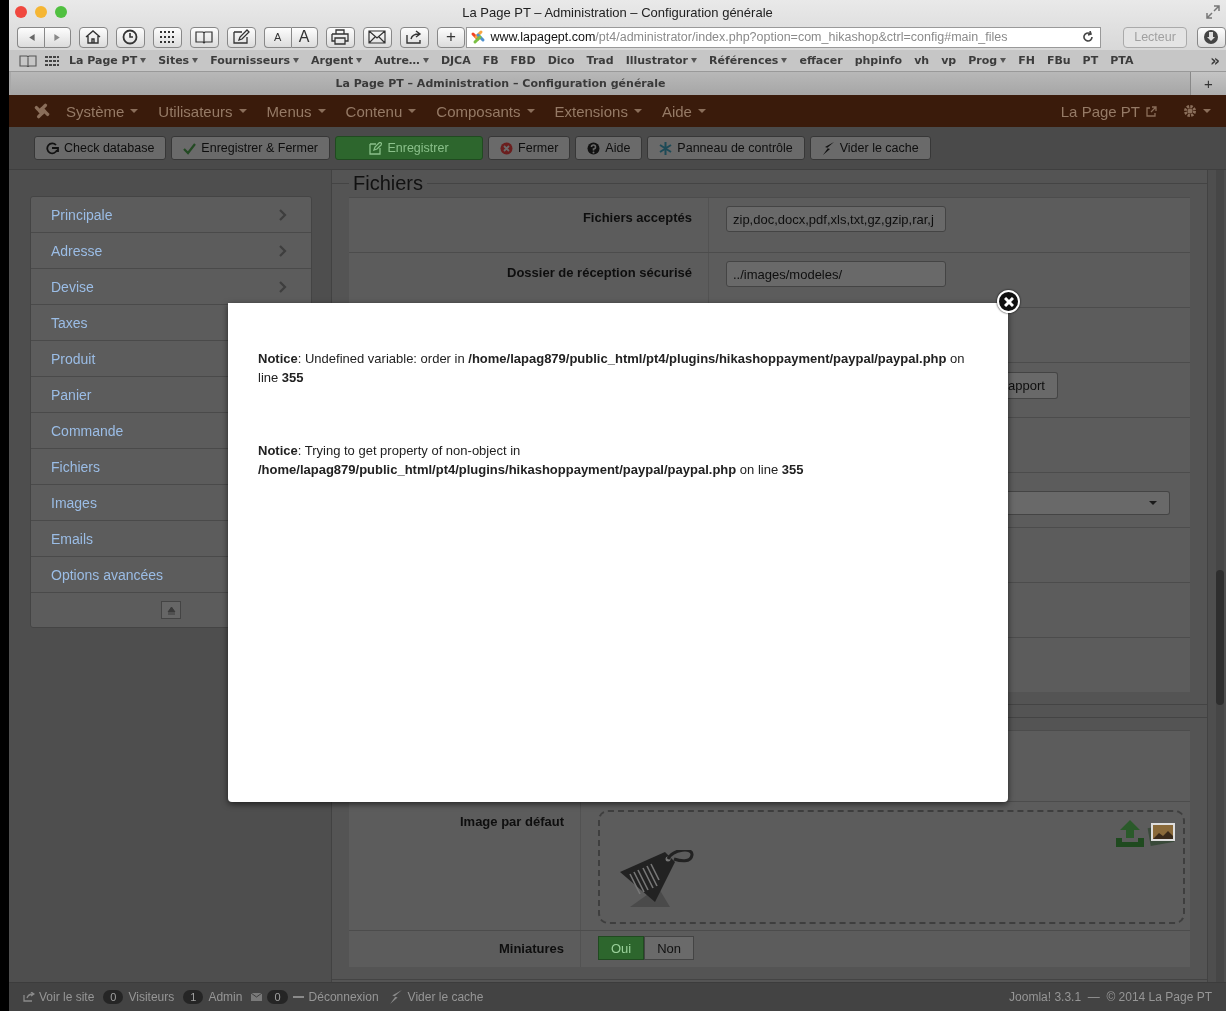  Describe the element at coordinates (1090, 60) in the screenshot. I see `bookmark-item: PT` at that location.